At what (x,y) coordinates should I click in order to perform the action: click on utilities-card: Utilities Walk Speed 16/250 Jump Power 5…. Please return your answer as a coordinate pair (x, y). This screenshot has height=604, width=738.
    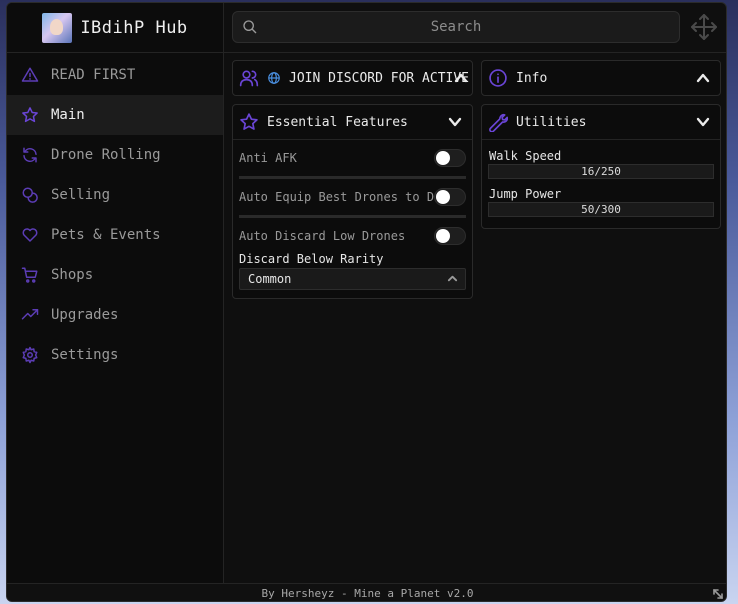
    Looking at the image, I should click on (601, 166).